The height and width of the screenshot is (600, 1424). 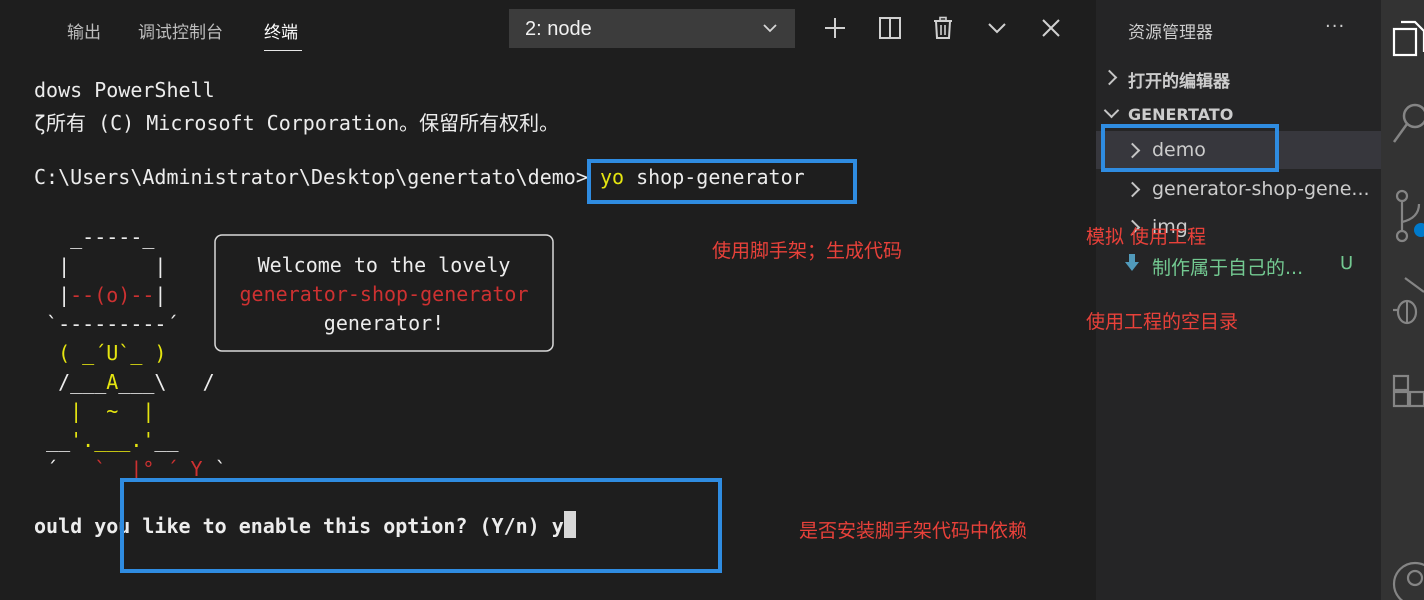 What do you see at coordinates (1170, 33) in the screenshot?
I see `explorer-title: 资源管理器` at bounding box center [1170, 33].